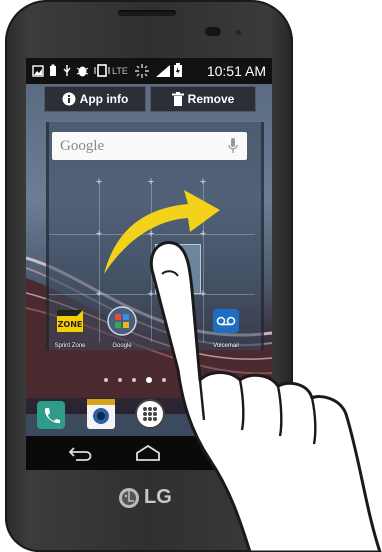 The height and width of the screenshot is (552, 382). Describe the element at coordinates (120, 71) in the screenshot. I see `network-type-label: LTE` at that location.